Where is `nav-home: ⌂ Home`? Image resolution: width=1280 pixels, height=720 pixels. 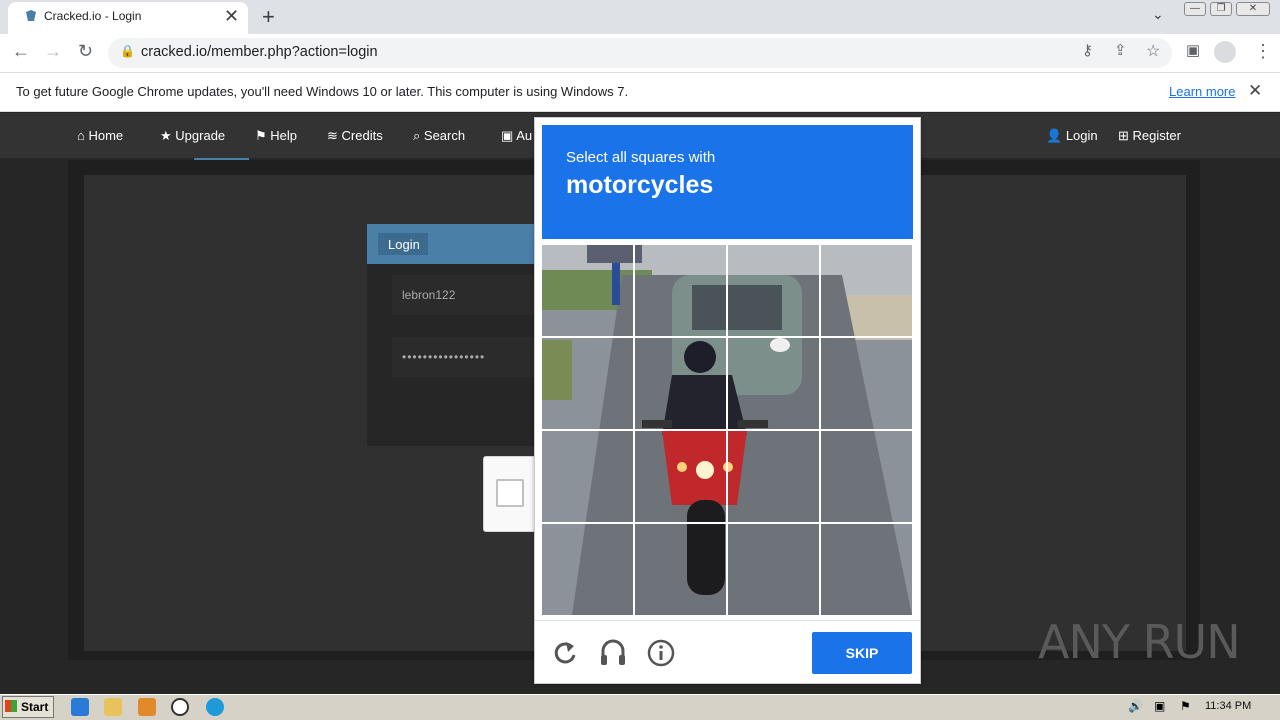
nav-home: ⌂ Home is located at coordinates (100, 135).